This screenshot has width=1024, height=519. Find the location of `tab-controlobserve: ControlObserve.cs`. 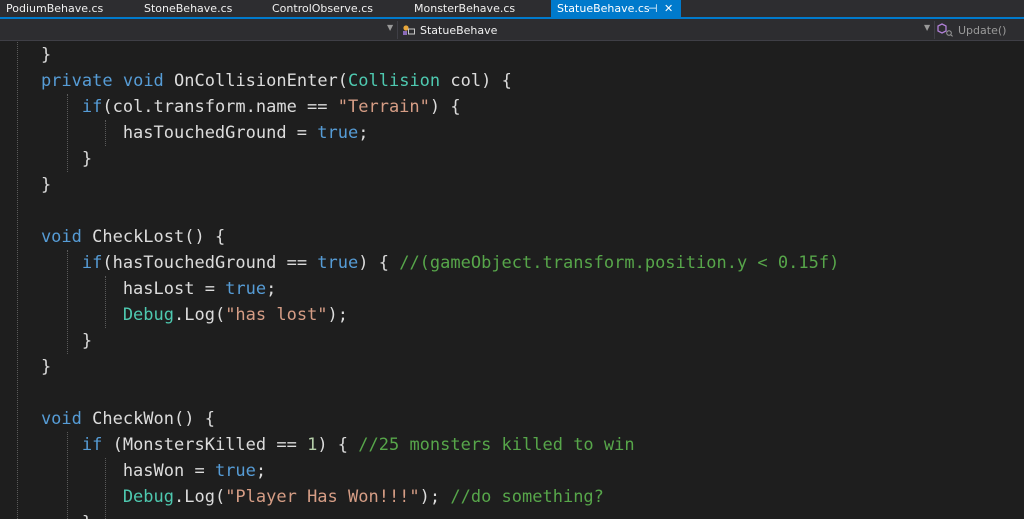

tab-controlobserve: ControlObserve.cs is located at coordinates (337, 8).